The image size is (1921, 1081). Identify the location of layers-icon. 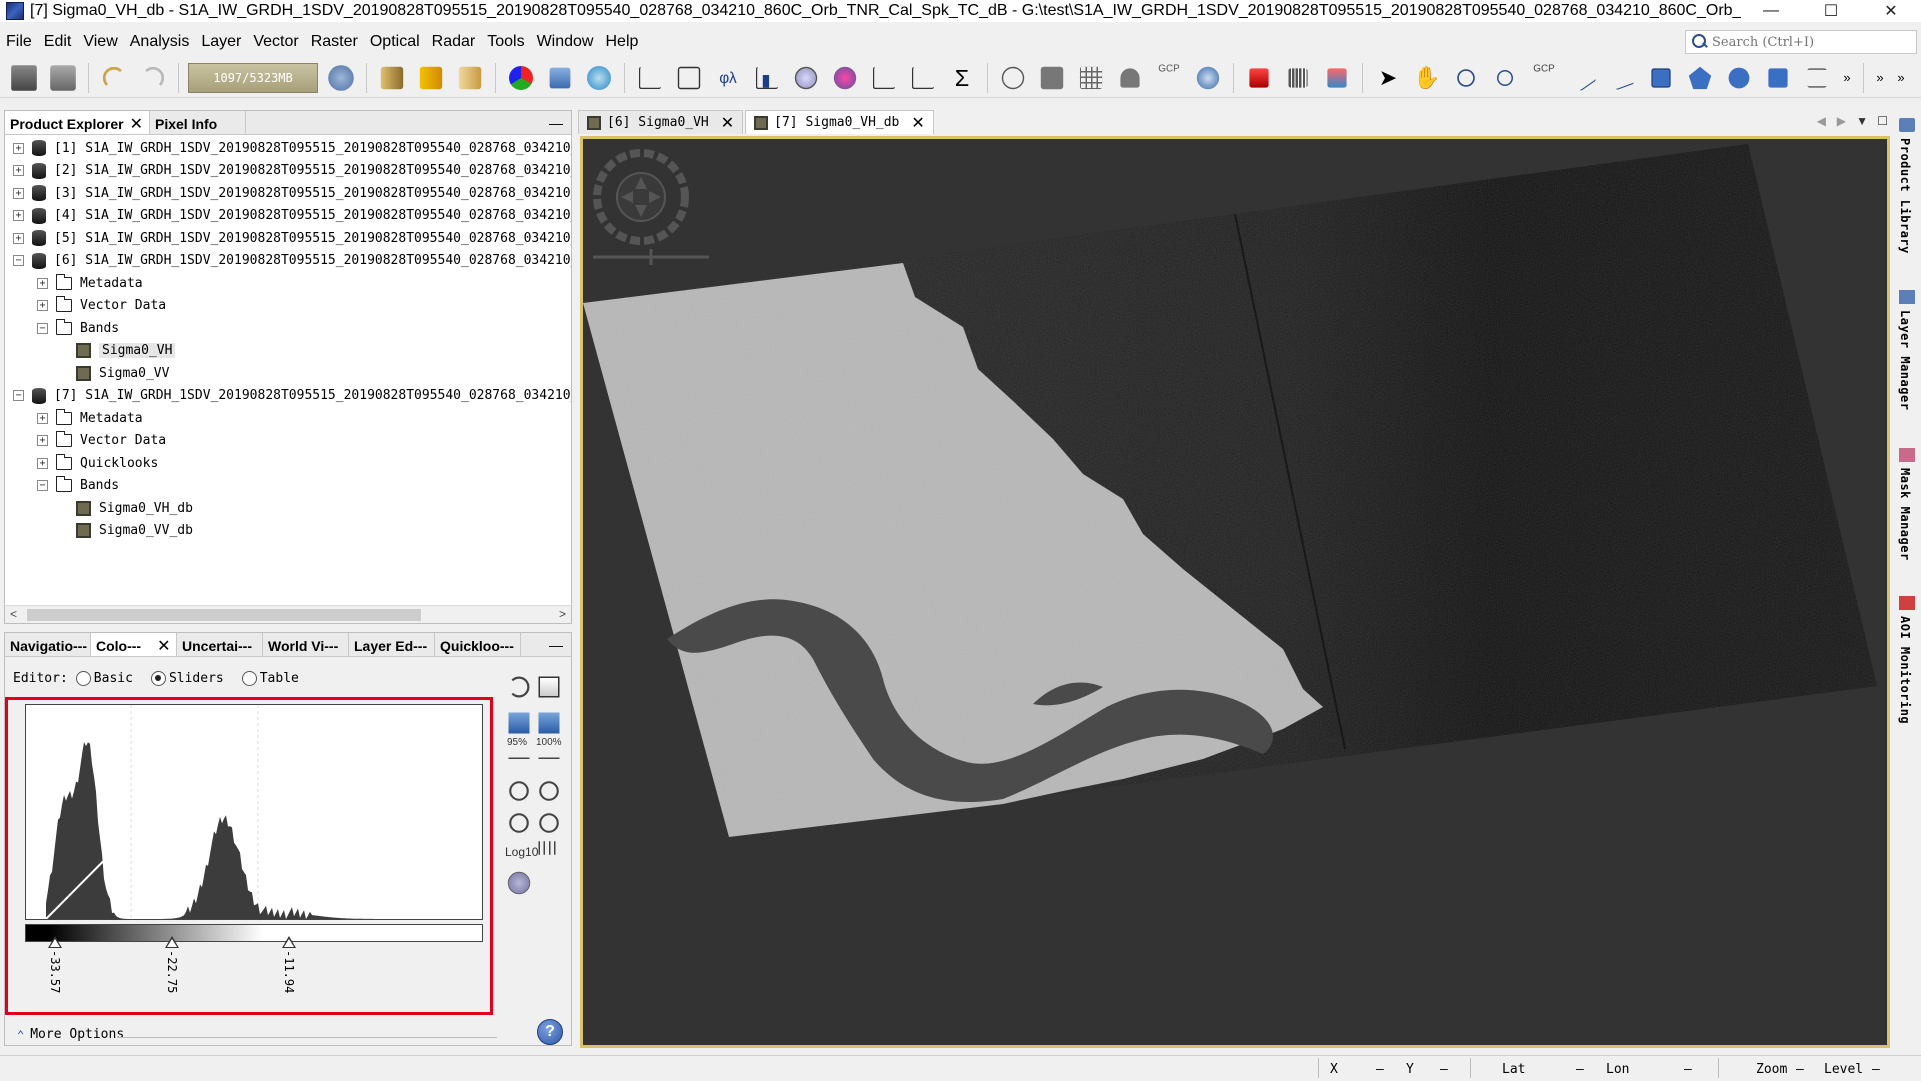
(560, 77).